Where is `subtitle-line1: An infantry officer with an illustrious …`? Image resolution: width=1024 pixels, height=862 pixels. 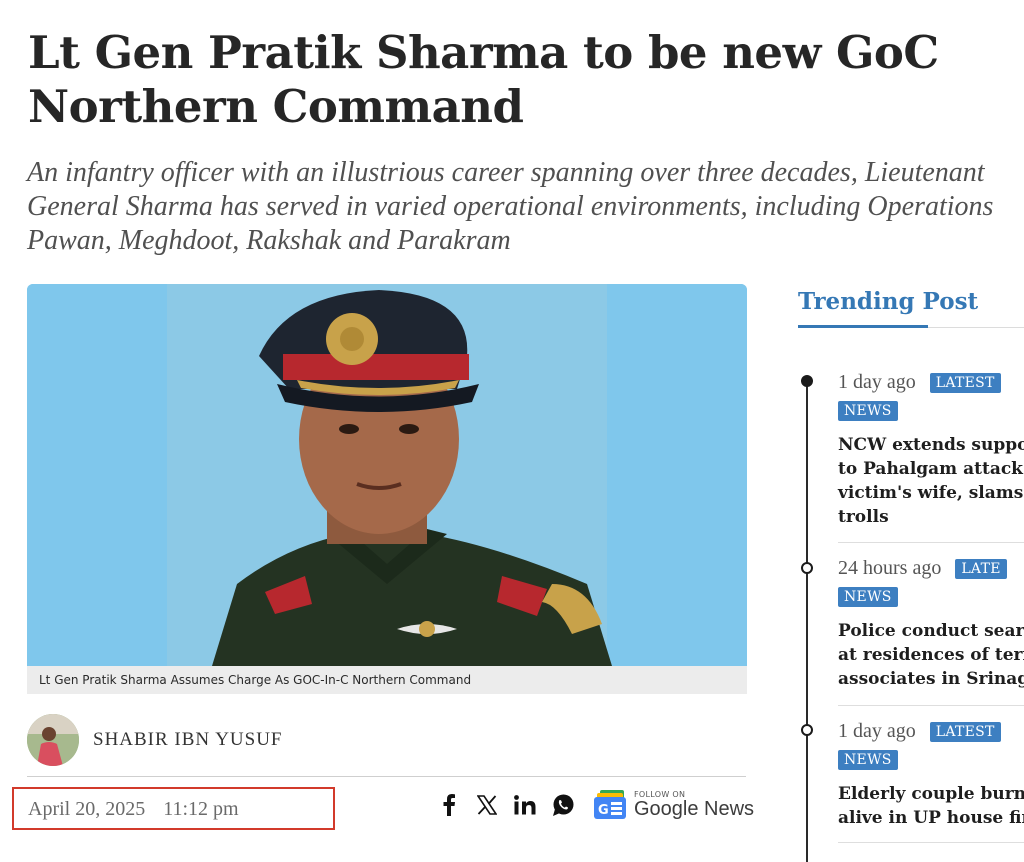
subtitle-line1: An infantry officer with an illustrious … is located at coordinates (506, 172).